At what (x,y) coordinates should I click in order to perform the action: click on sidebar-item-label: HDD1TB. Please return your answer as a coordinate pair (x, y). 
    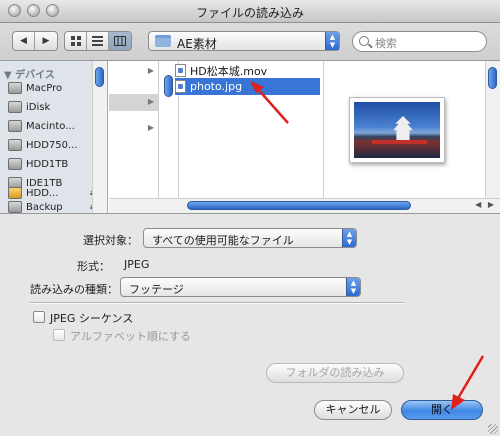
    Looking at the image, I should click on (47, 164).